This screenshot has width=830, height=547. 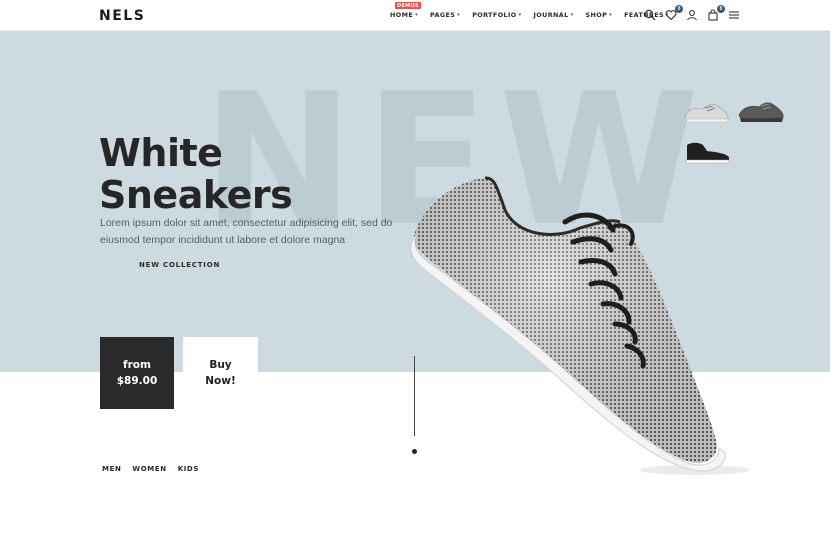 I want to click on hamburger-menu-icon, so click(x=734, y=15).